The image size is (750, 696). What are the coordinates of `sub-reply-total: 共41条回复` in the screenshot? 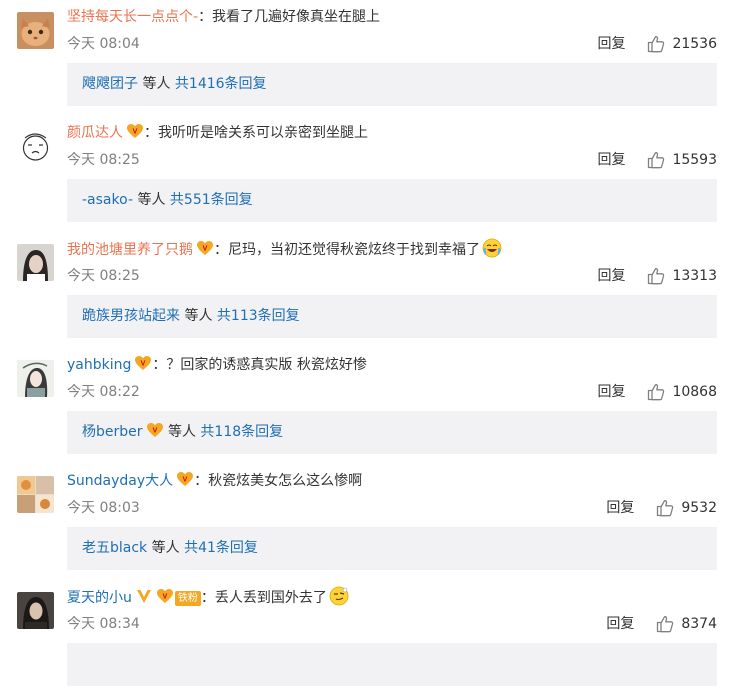 It's located at (221, 548).